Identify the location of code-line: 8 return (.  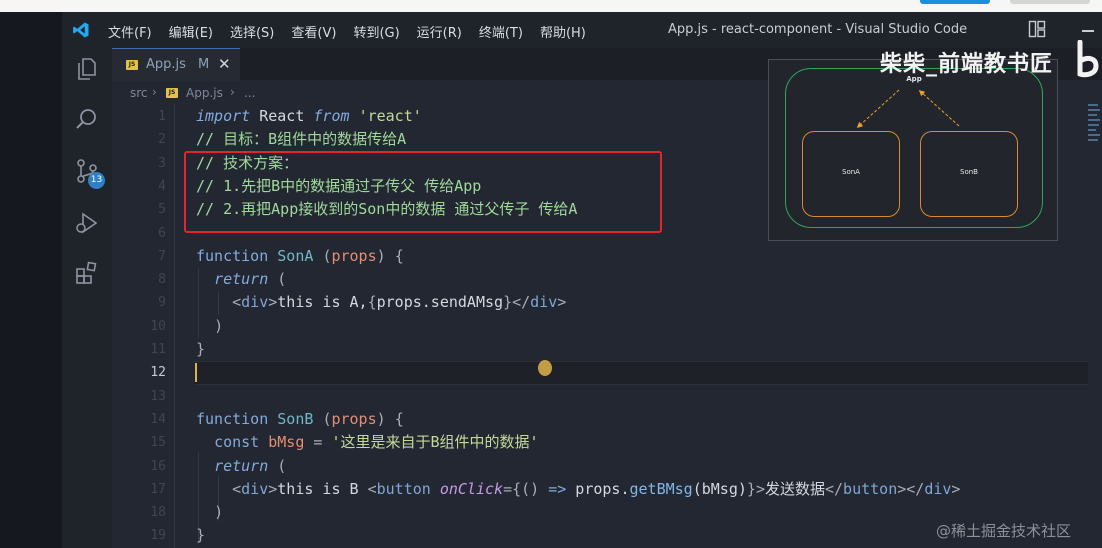
(607, 279).